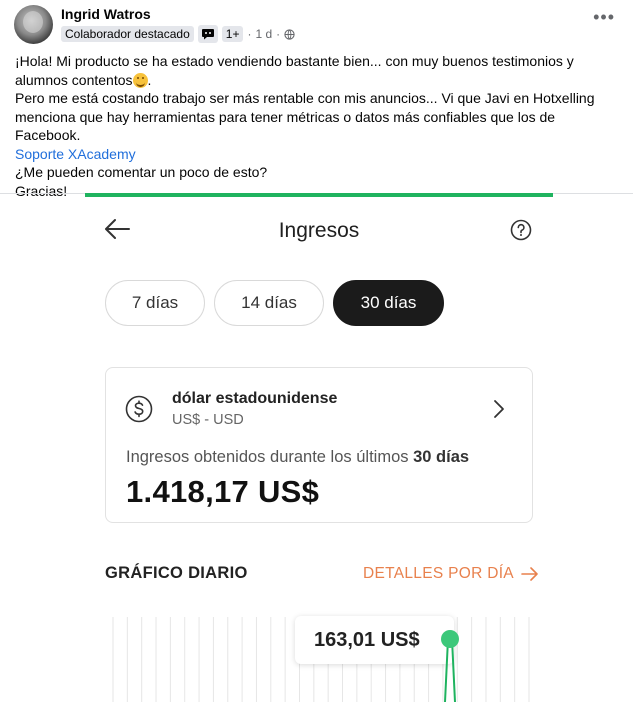  I want to click on top-contributor-badge: Colaborador destacado, so click(127, 34).